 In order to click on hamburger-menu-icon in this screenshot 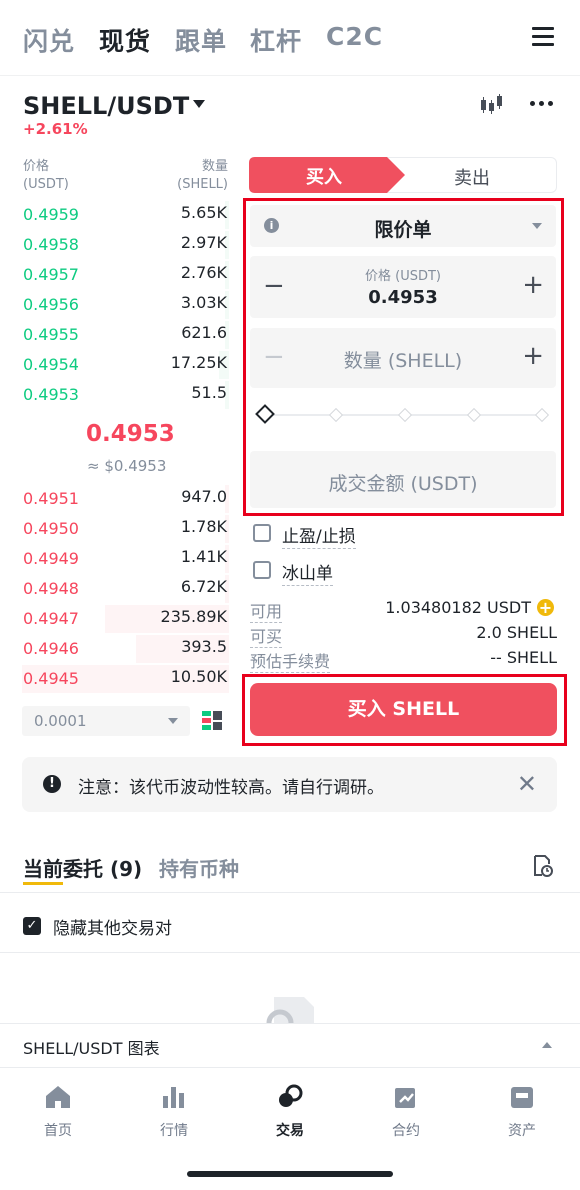, I will do `click(543, 37)`.